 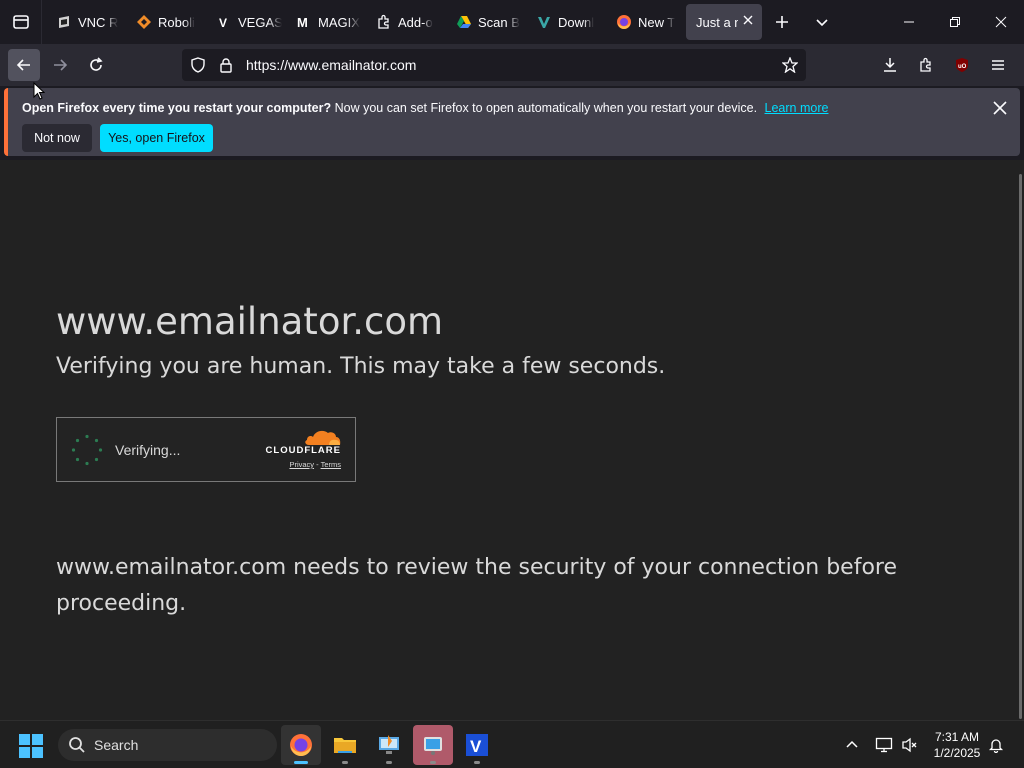 I want to click on snipping-tool-icon, so click(x=433, y=746).